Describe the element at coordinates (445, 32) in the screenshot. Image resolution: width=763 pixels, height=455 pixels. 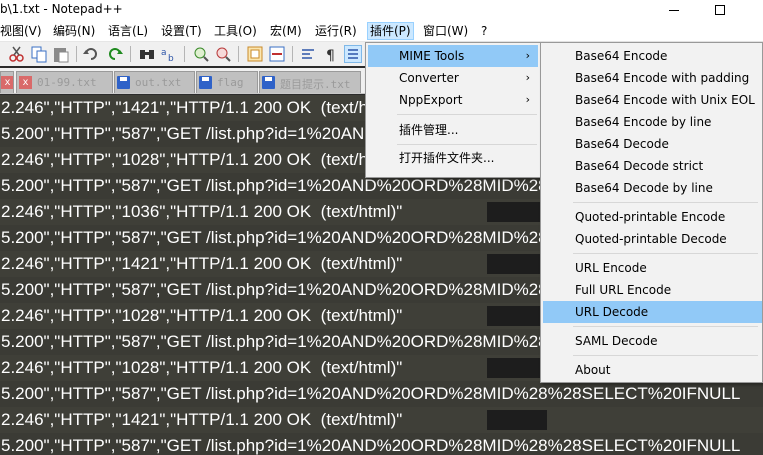
I see `menu-window: 窗口(W)` at that location.